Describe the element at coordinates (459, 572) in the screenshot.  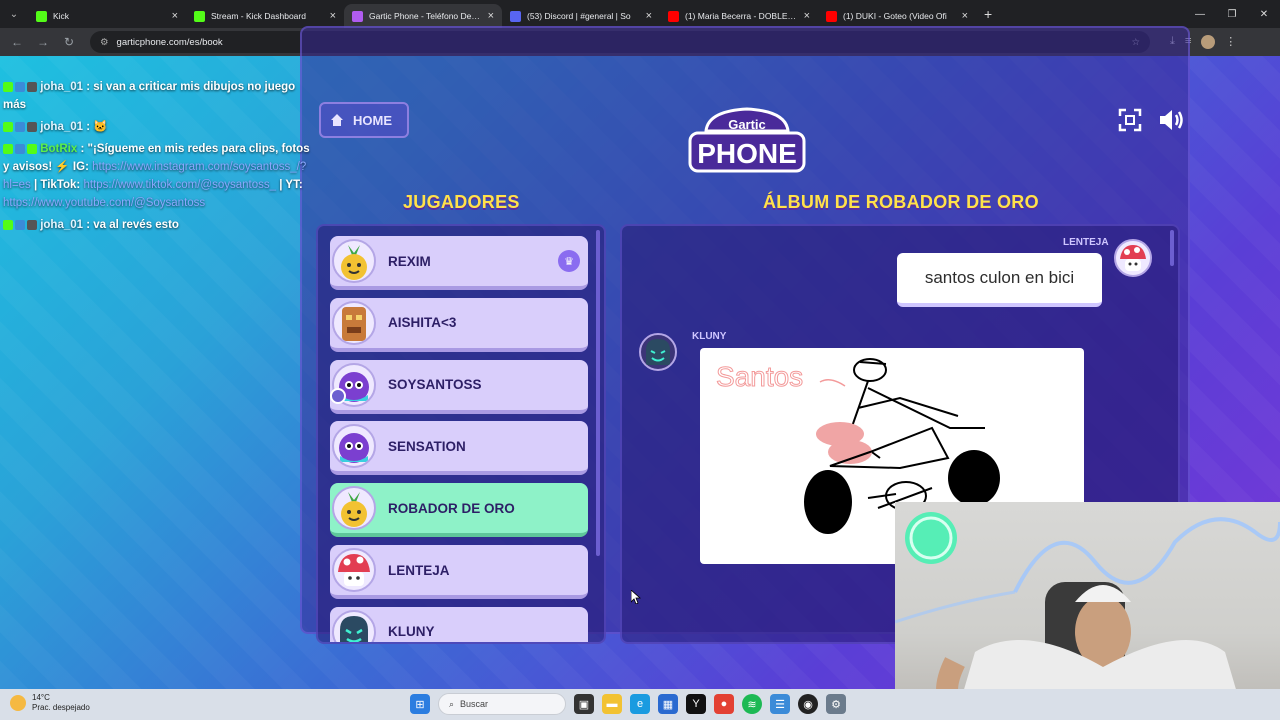
I see `player-row: LENTEJA` at that location.